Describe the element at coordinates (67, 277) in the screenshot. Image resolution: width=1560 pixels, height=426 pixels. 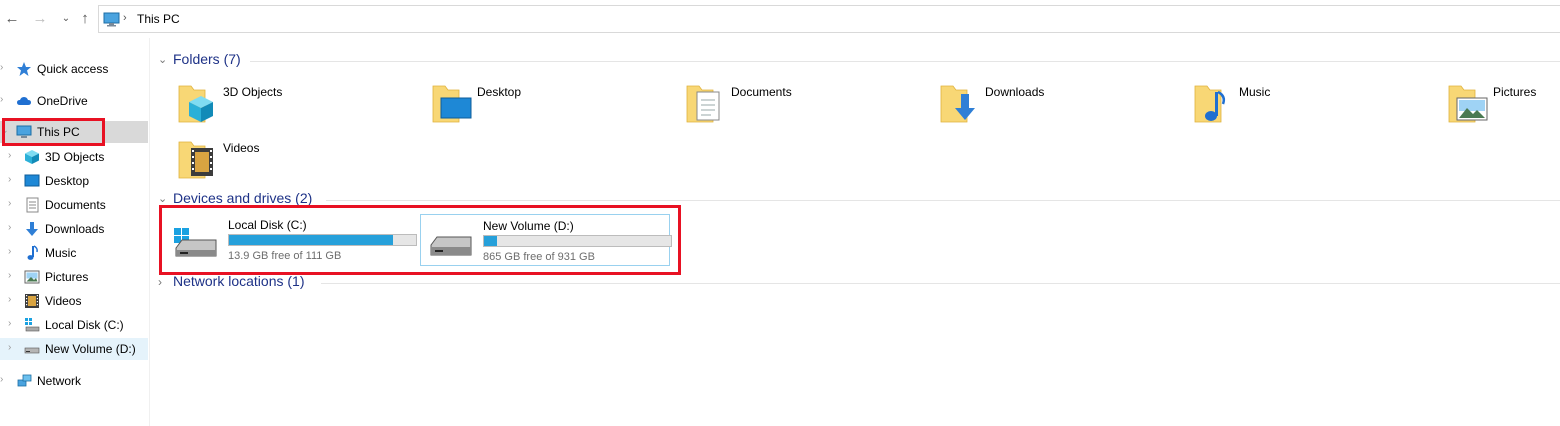
I see `sidebar-item-label: Pictures` at that location.